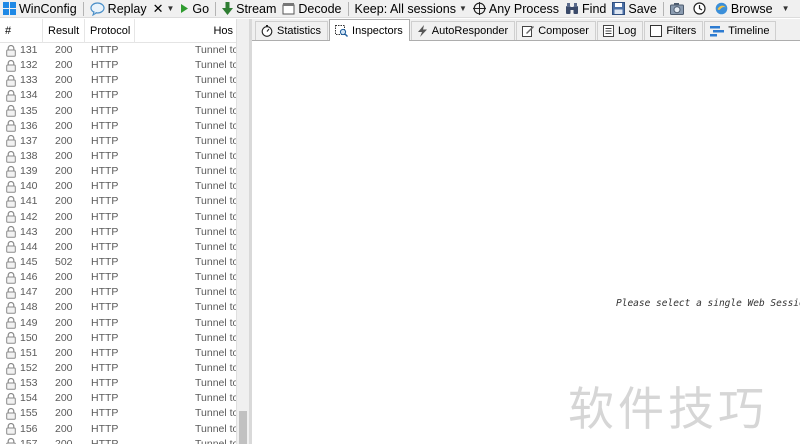 Image resolution: width=800 pixels, height=444 pixels. What do you see at coordinates (21, 31) in the screenshot?
I see `column-header-id: #` at bounding box center [21, 31].